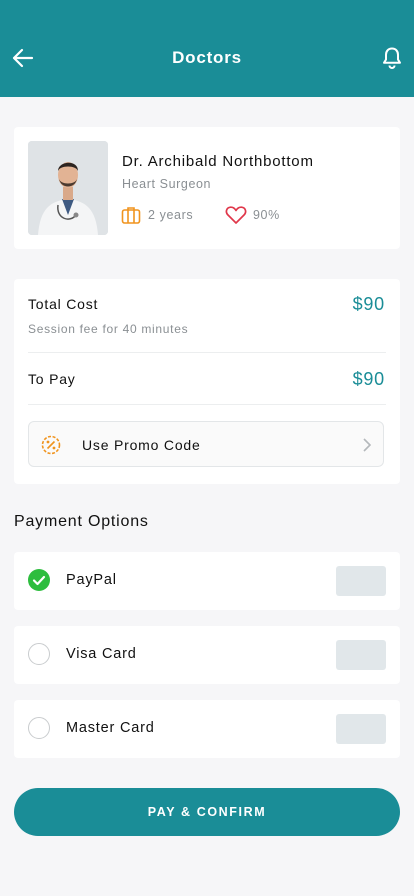 The width and height of the screenshot is (414, 896). What do you see at coordinates (39, 580) in the screenshot?
I see `radio-checked-icon` at bounding box center [39, 580].